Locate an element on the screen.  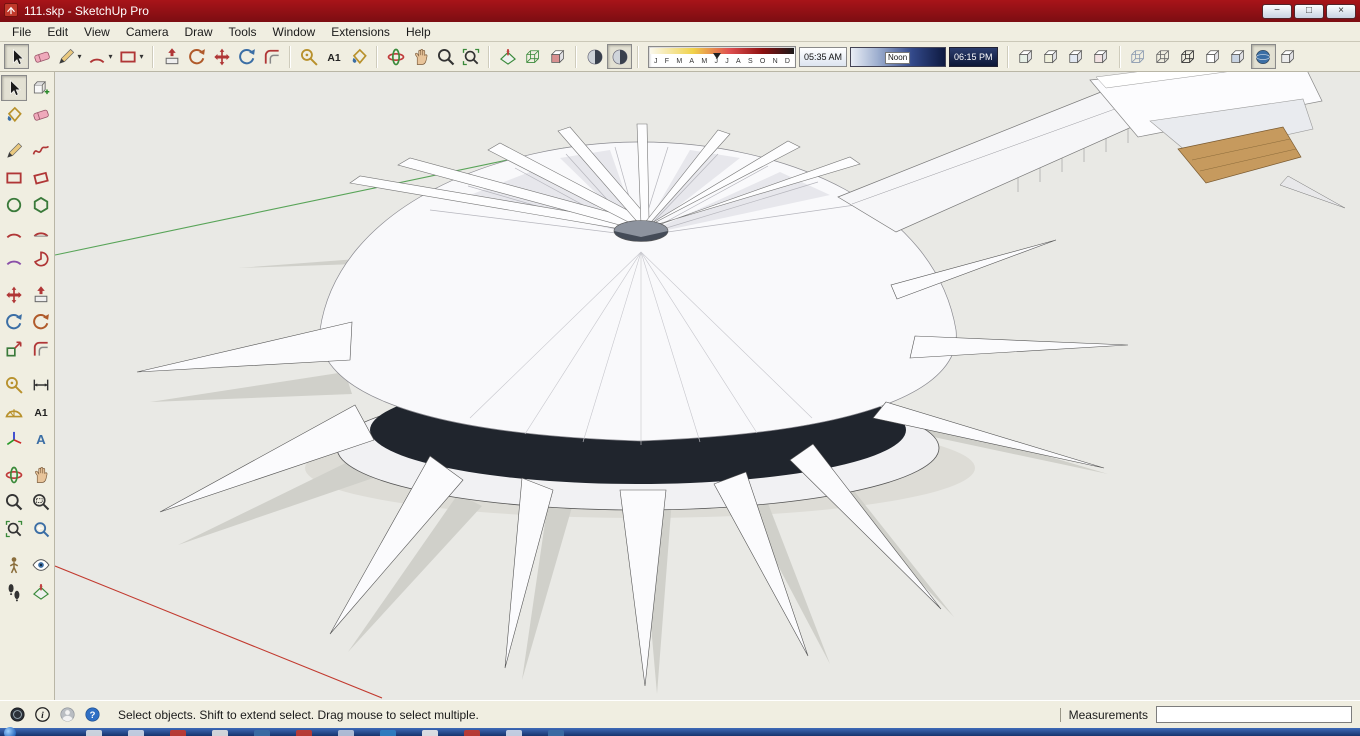
eraser-tool is located at coordinates (41, 115).